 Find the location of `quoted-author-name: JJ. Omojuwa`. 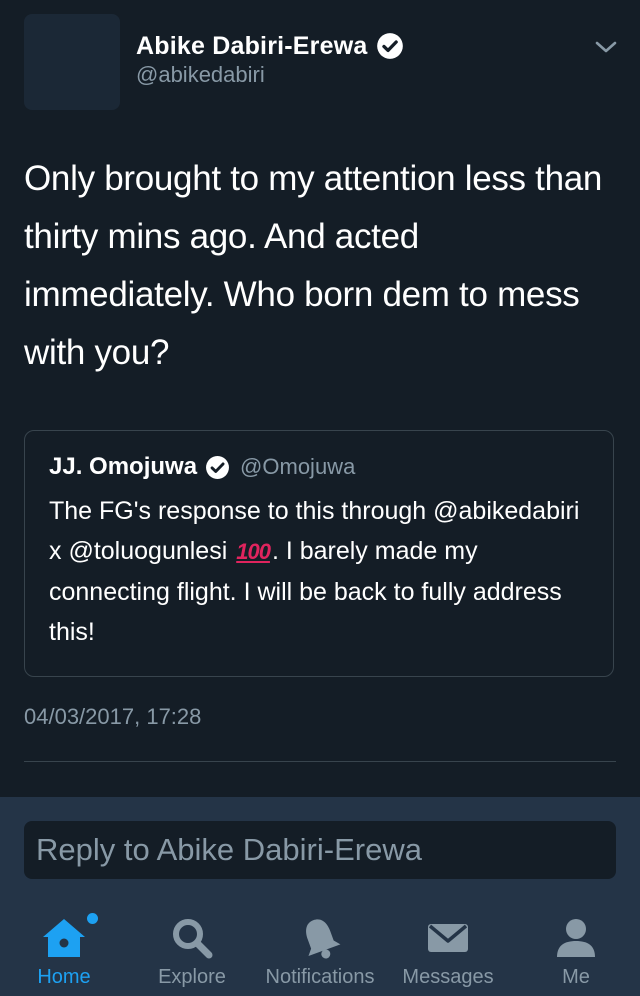

quoted-author-name: JJ. Omojuwa is located at coordinates (123, 466).